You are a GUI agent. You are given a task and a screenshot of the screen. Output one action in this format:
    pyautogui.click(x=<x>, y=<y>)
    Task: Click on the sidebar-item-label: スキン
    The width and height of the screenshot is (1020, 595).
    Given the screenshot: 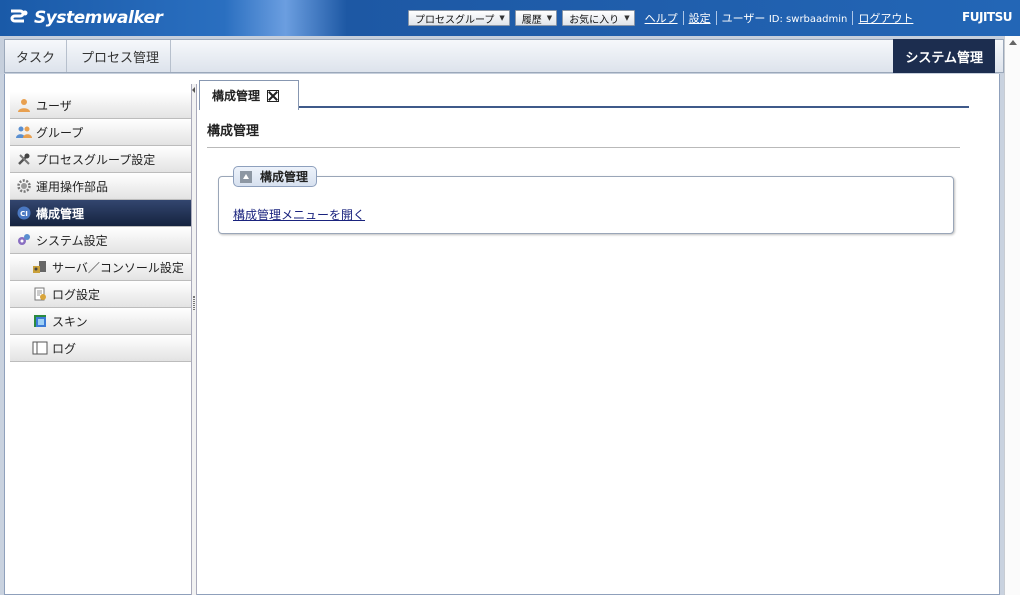 What is the action you would take?
    pyautogui.click(x=70, y=321)
    